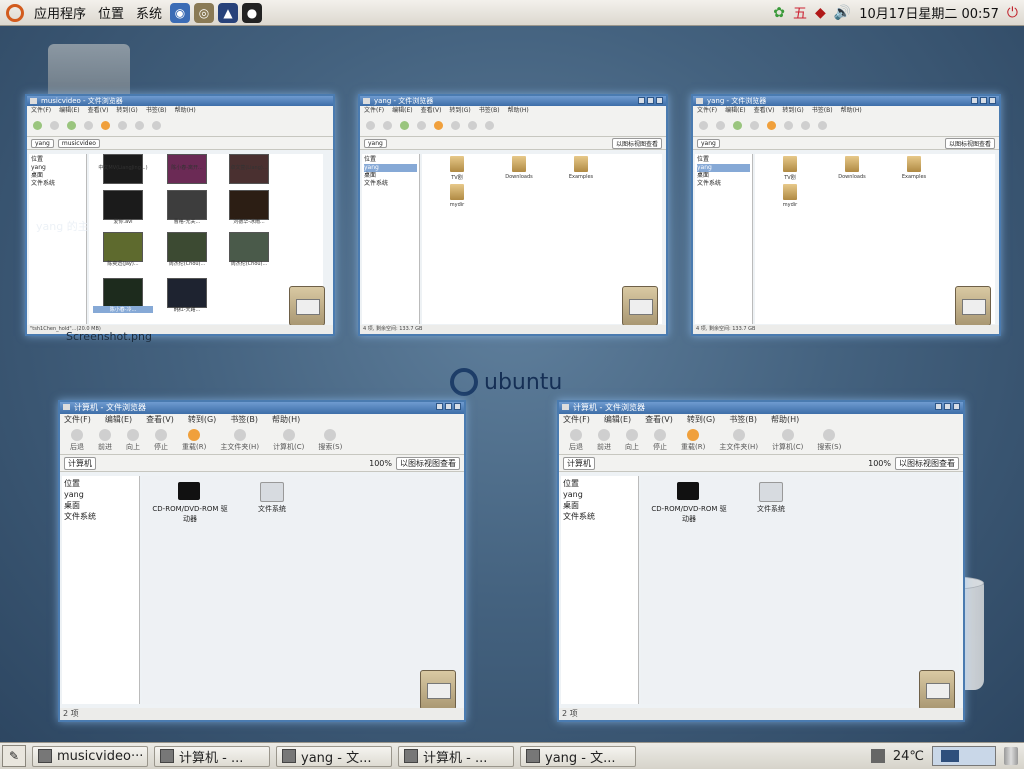  What do you see at coordinates (404, 126) in the screenshot?
I see `up-button` at bounding box center [404, 126].